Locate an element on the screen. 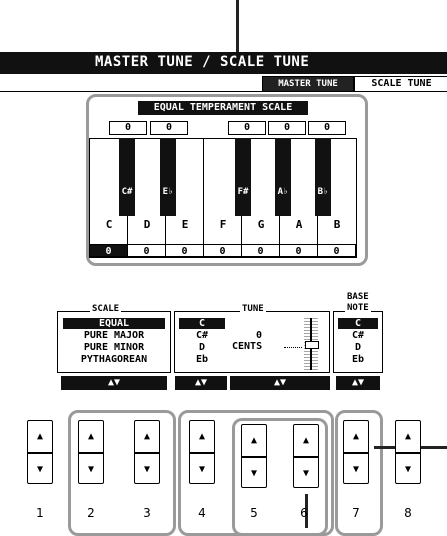  base-note-title-line1: BASE is located at coordinates (358, 297).